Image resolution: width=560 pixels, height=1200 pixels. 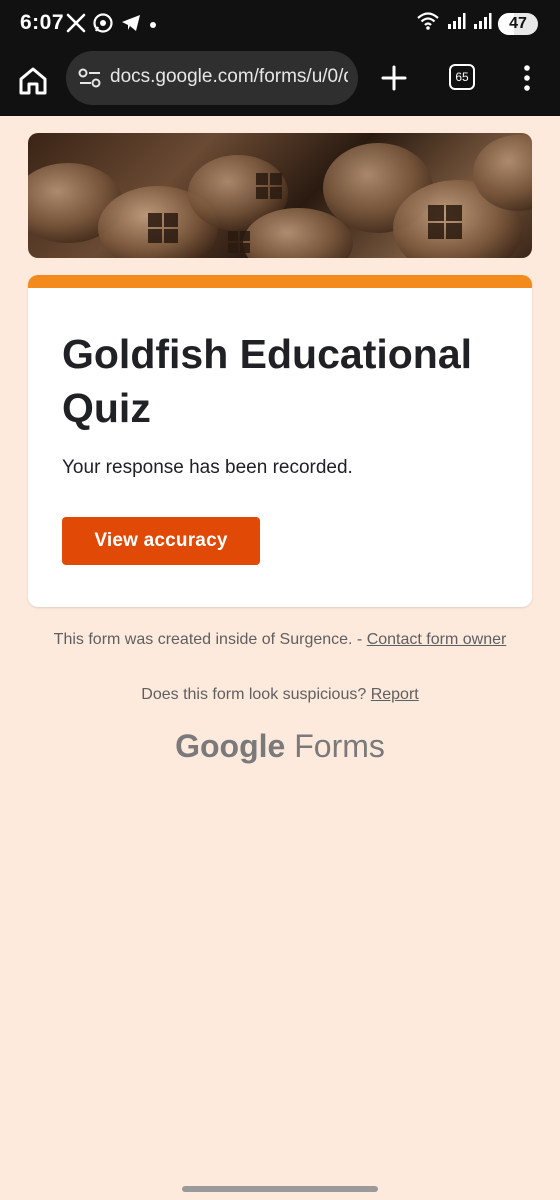 I want to click on status-bar: 6:07 47, so click(x=280, y=24).